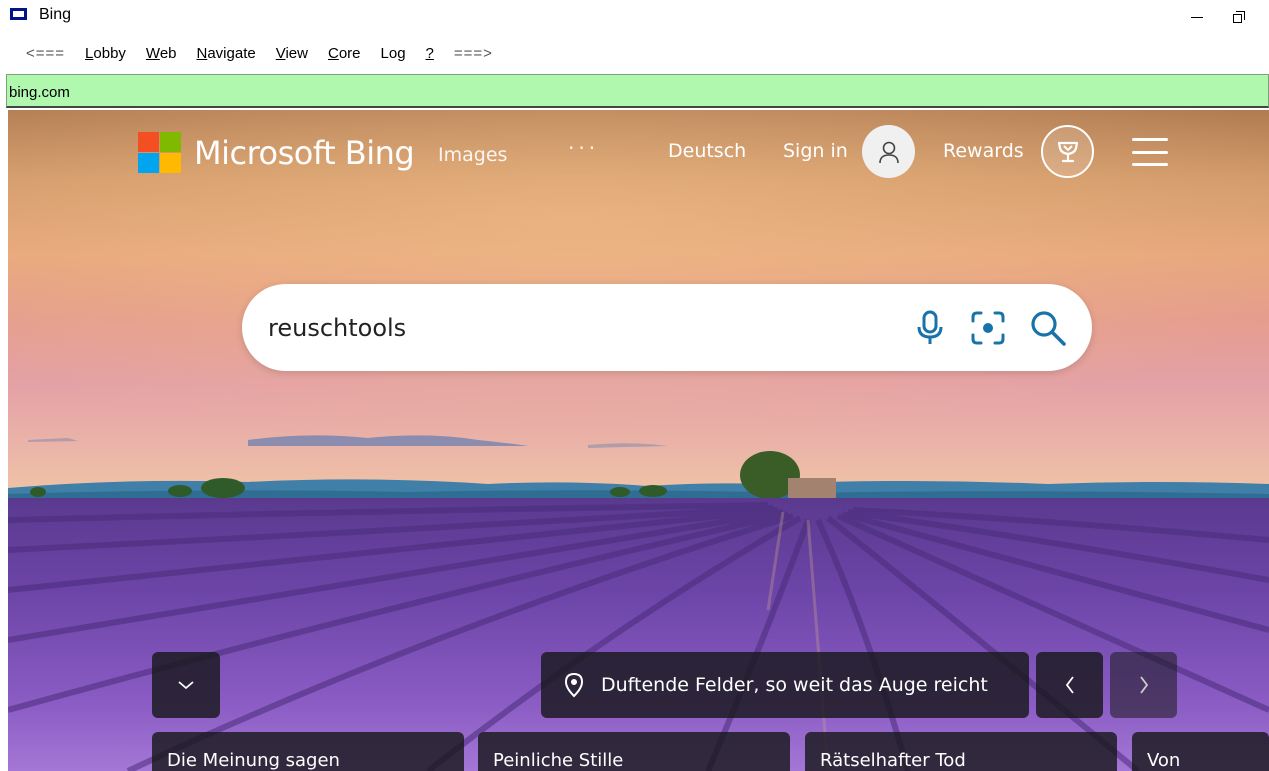 This screenshot has width=1269, height=771. I want to click on nav-more-menu: ···, so click(583, 148).